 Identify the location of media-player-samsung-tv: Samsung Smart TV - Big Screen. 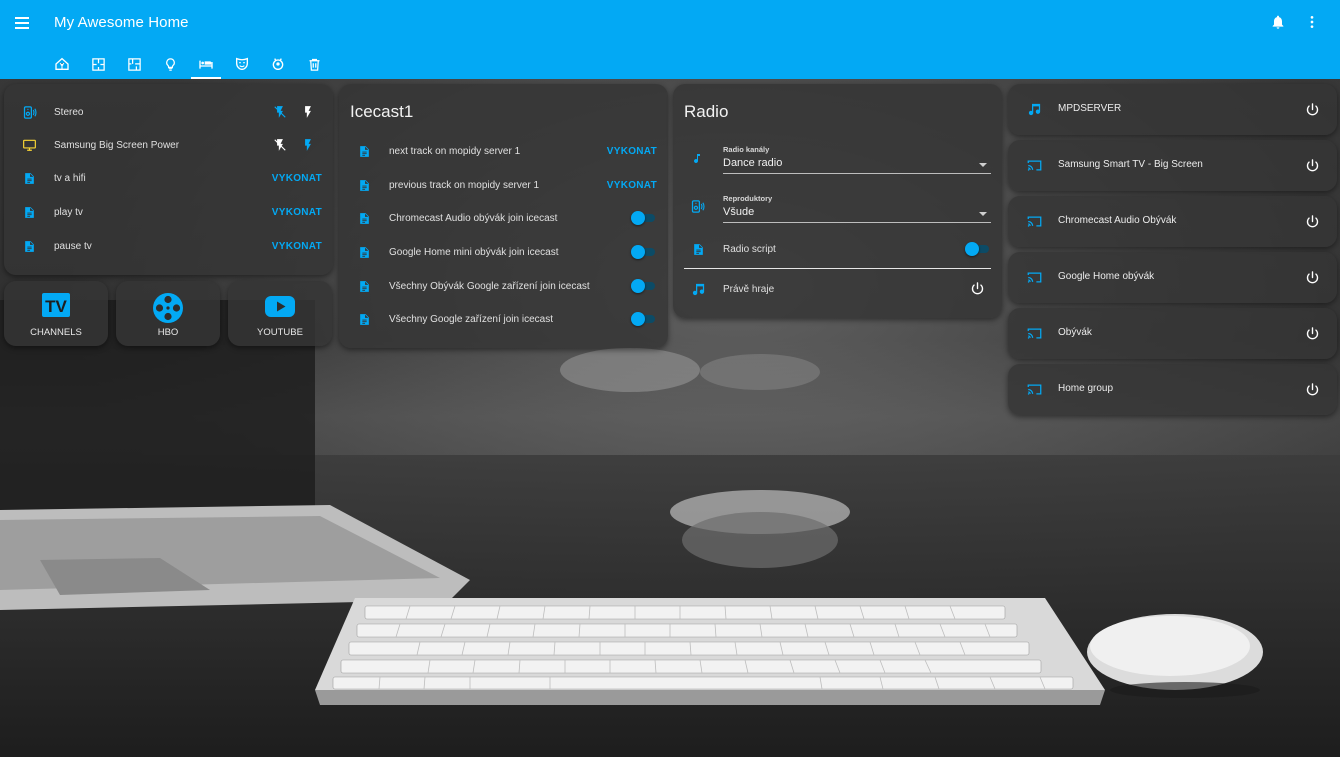
(1172, 165).